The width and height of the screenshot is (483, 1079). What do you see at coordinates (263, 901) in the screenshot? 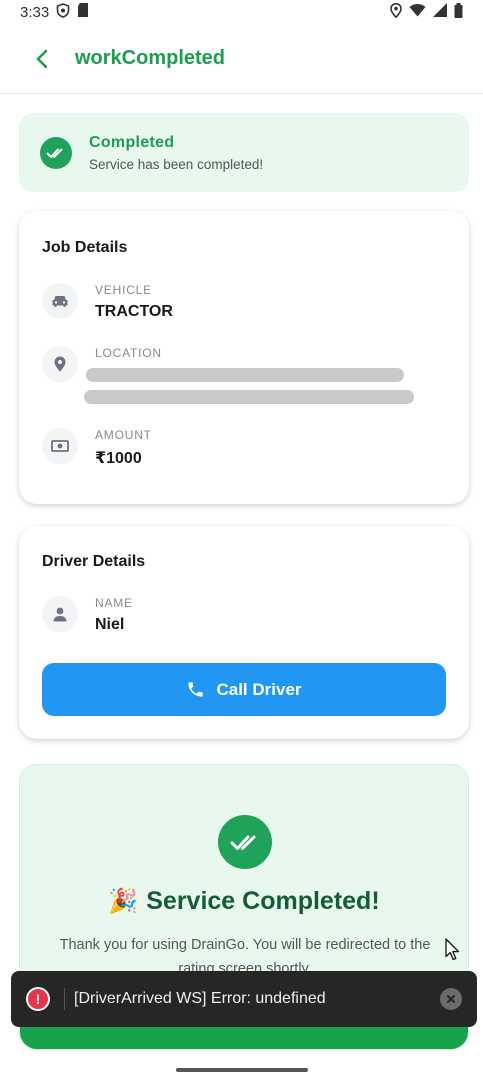
I see `completion-title: Service Completed!` at bounding box center [263, 901].